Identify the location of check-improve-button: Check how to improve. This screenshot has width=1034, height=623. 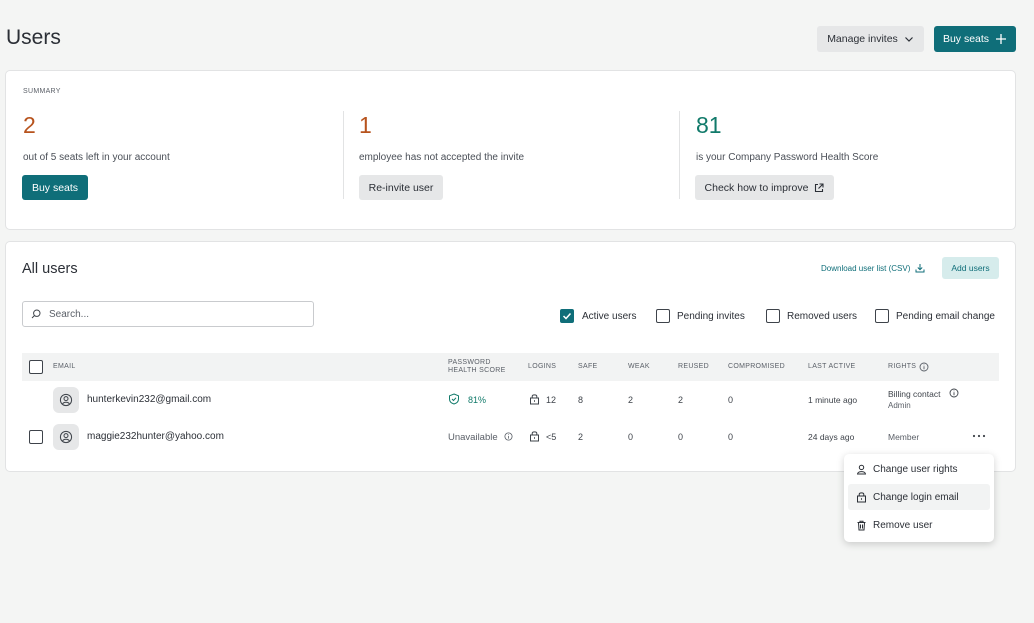
(764, 187).